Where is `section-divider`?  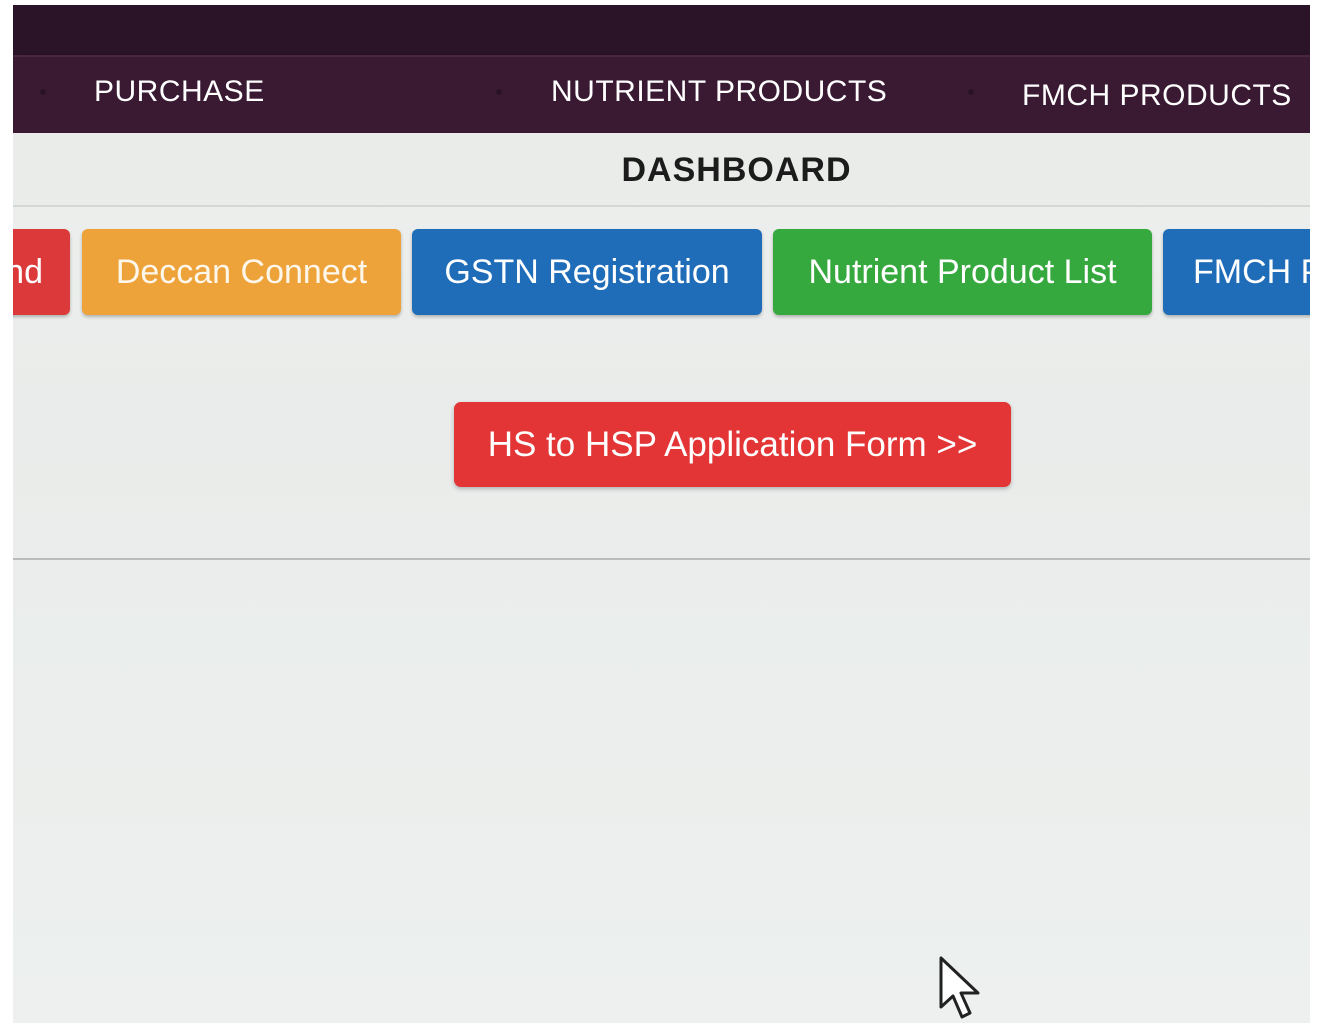 section-divider is located at coordinates (661, 559).